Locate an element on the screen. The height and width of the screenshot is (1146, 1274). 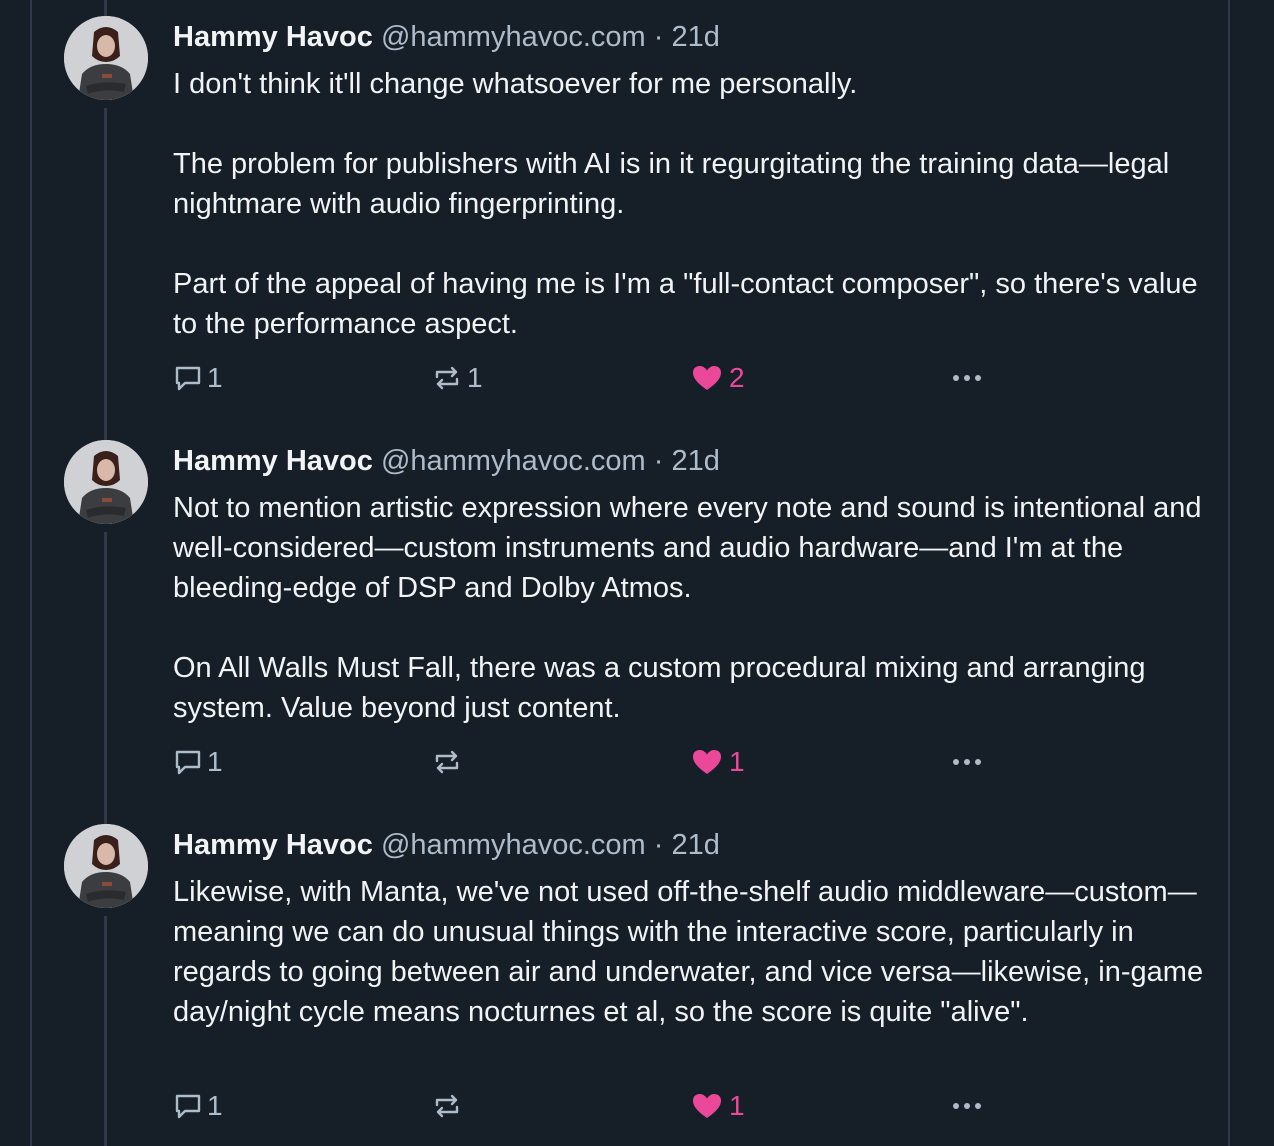
like-count: 2 is located at coordinates (737, 377).